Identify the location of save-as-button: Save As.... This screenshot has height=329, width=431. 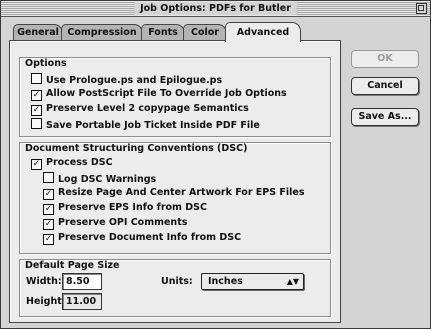
(385, 117).